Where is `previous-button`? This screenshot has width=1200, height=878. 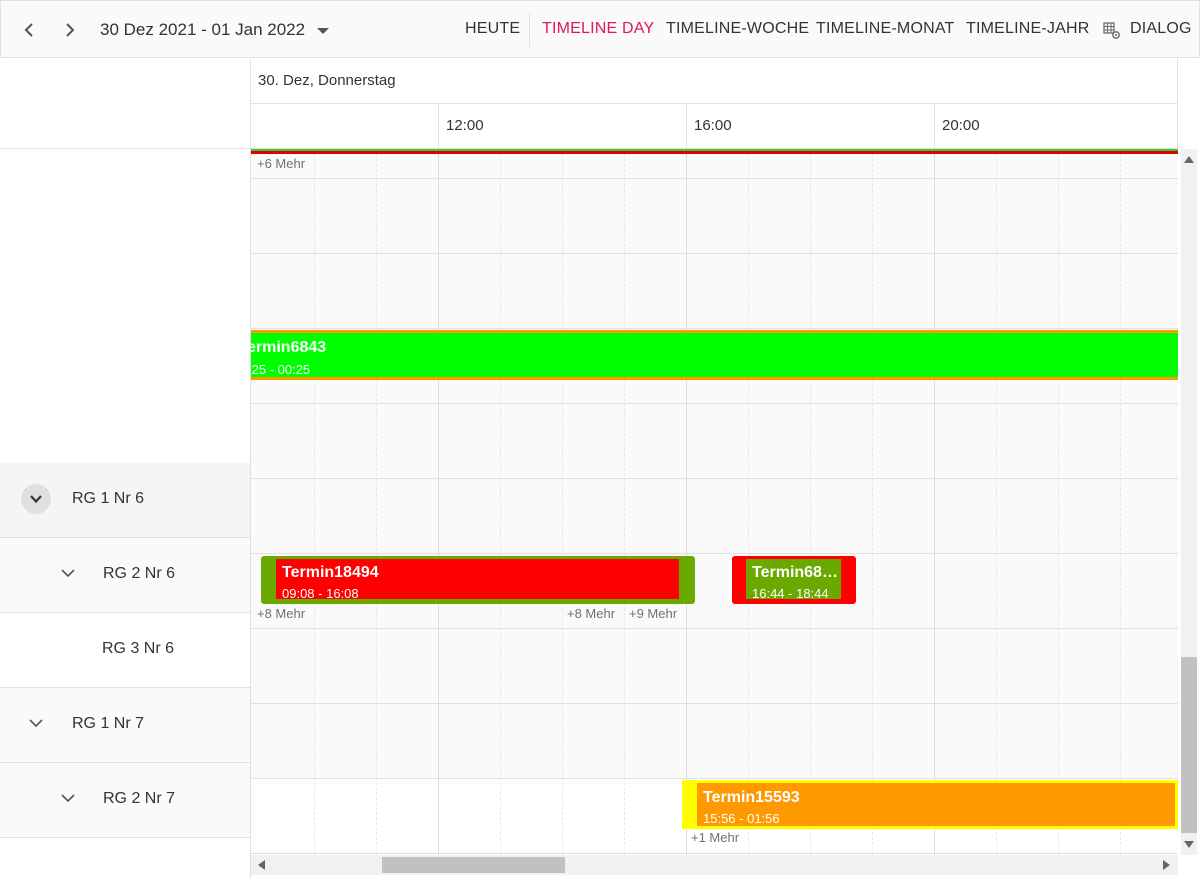
previous-button is located at coordinates (29, 30).